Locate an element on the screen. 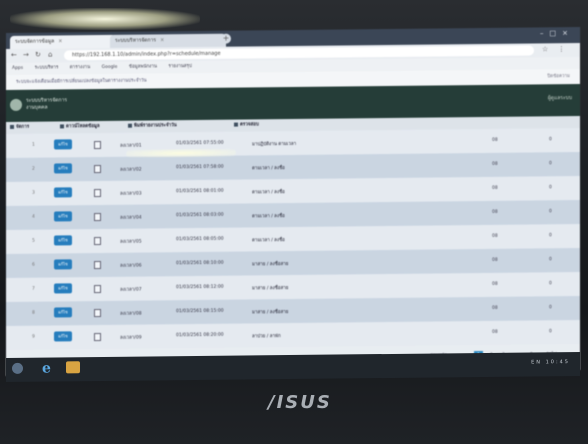 Image resolution: width=588 pixels, height=444 pixels. grid-icon is located at coordinates (12, 126).